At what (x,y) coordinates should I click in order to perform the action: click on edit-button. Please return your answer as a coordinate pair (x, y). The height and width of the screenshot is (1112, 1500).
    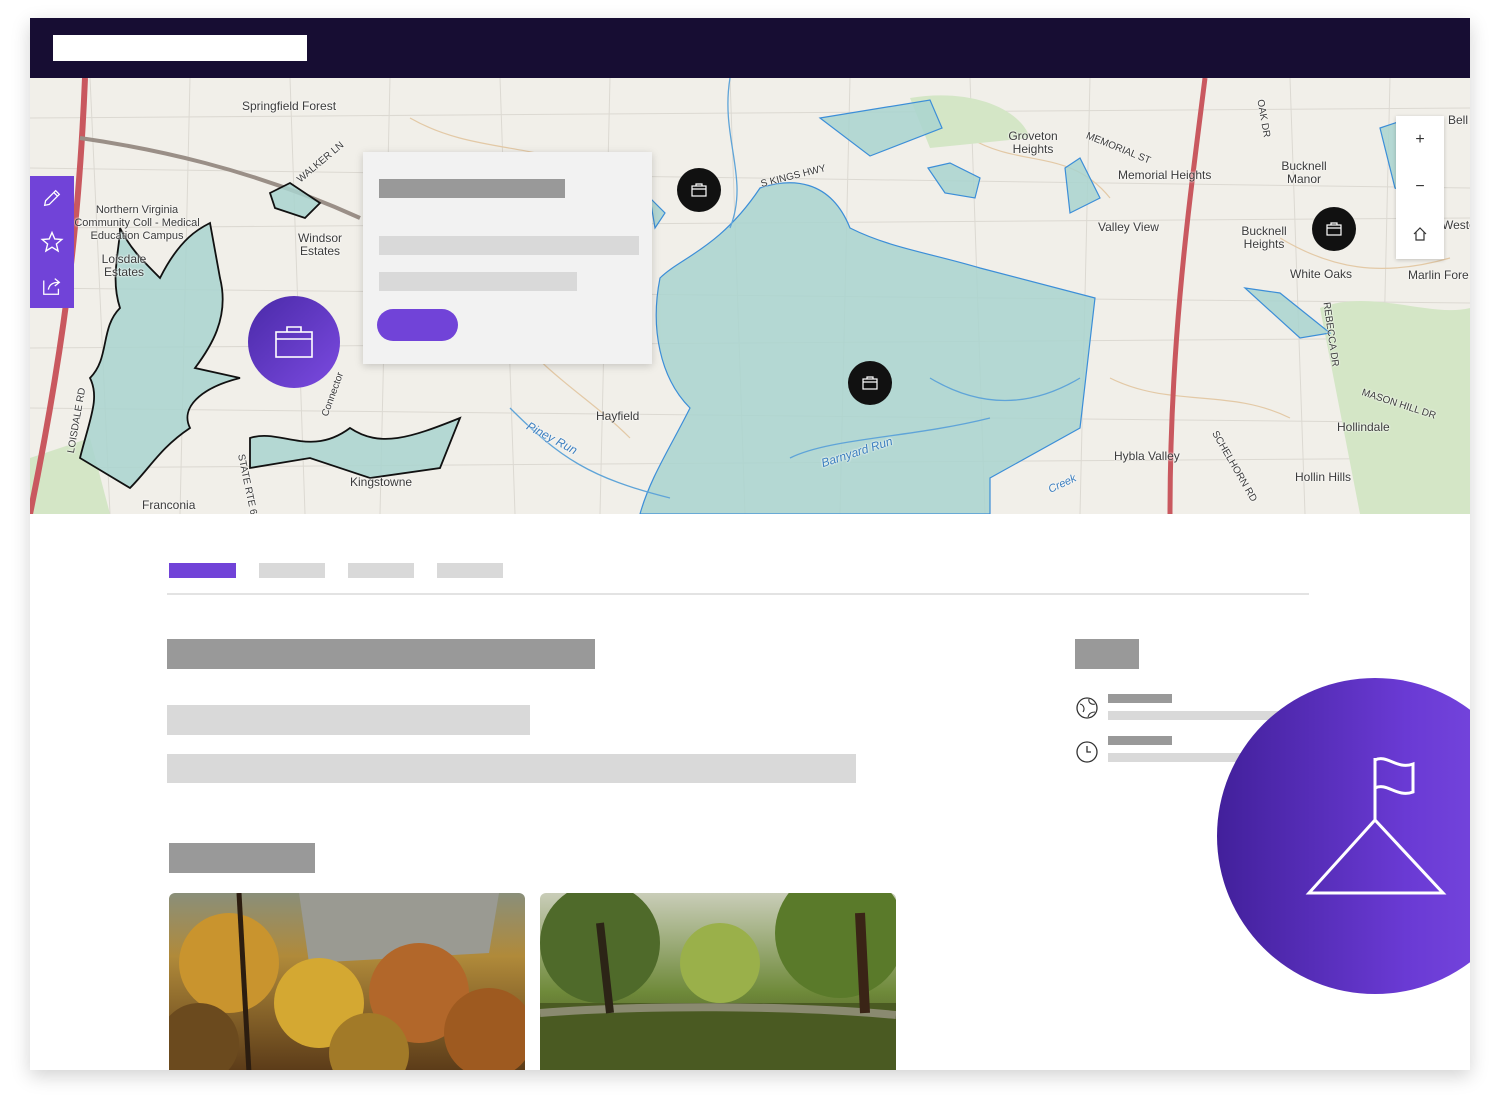
    Looking at the image, I should click on (52, 198).